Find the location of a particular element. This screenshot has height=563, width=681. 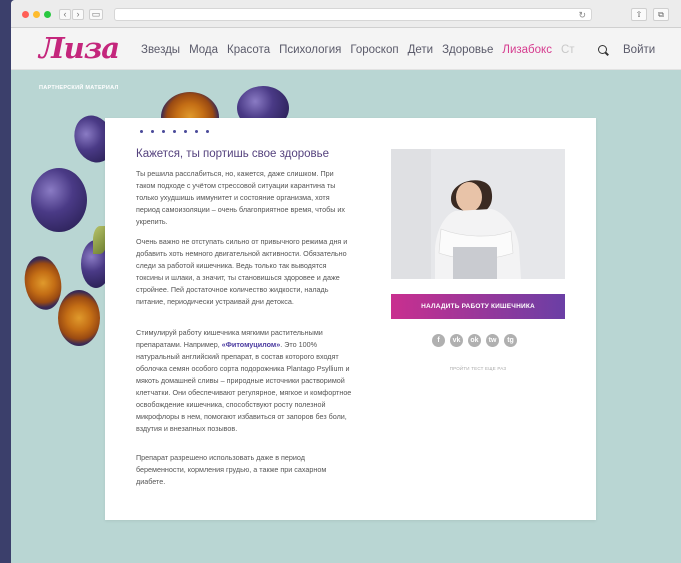

reload-icon: ↻ is located at coordinates (582, 15).